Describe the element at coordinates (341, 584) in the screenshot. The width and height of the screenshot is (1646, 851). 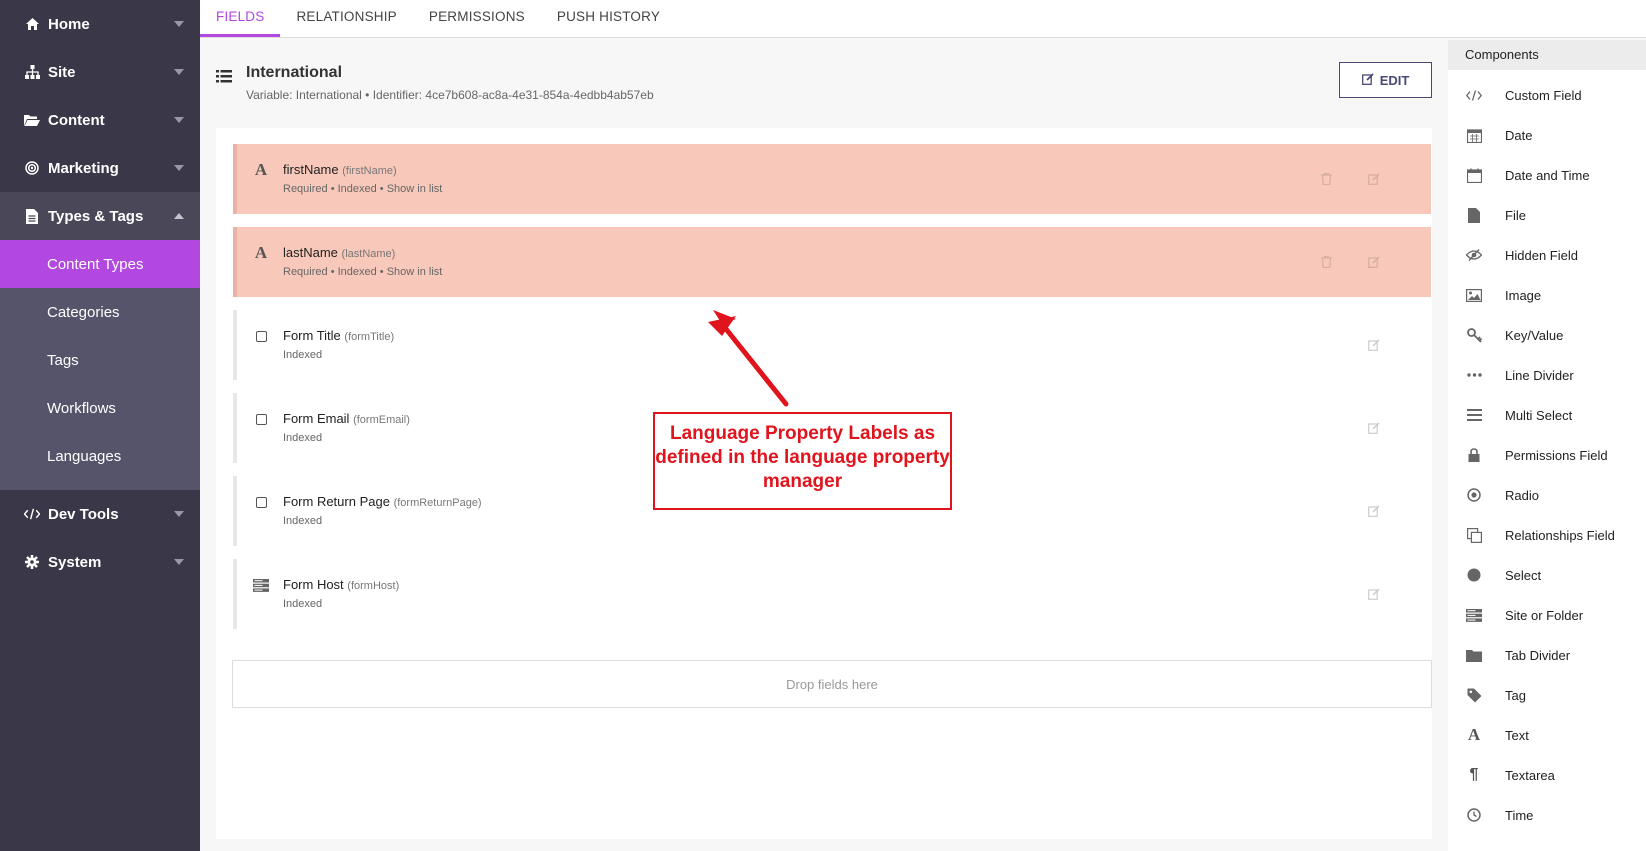
I see `field-name-line: Form Host (formHost)` at that location.